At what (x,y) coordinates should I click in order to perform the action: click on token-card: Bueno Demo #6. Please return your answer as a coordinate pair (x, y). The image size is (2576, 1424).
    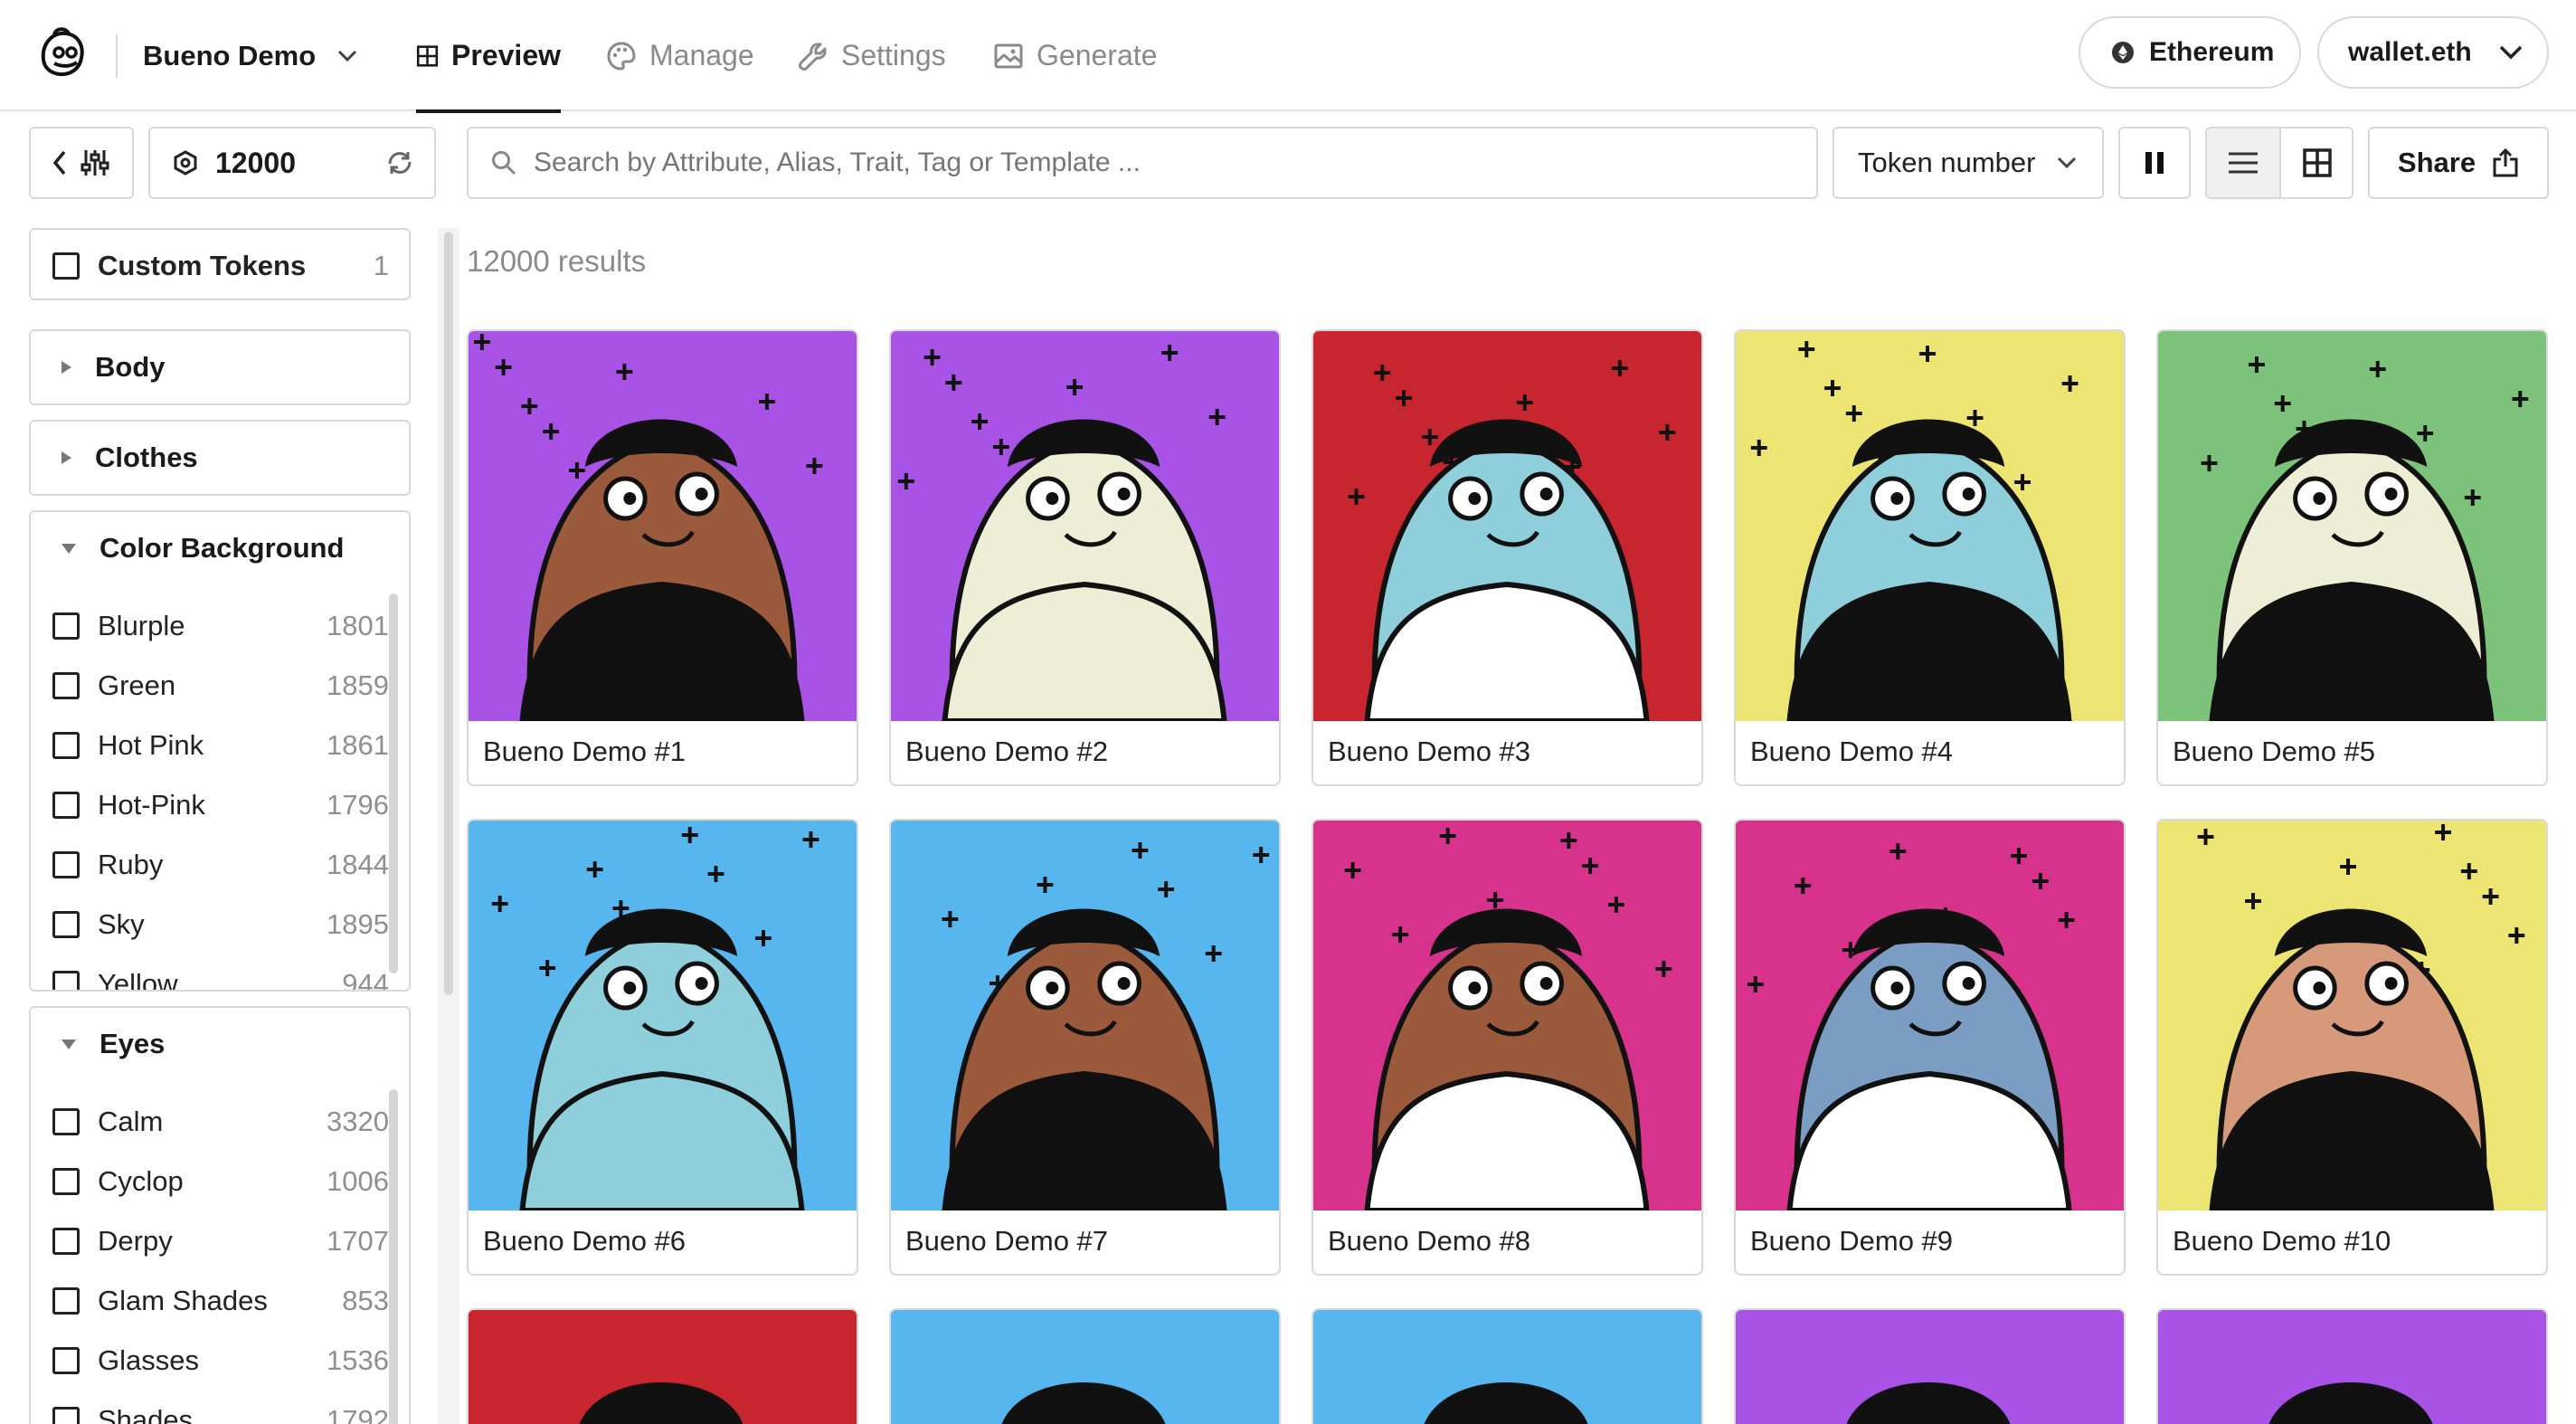
    Looking at the image, I should click on (663, 1047).